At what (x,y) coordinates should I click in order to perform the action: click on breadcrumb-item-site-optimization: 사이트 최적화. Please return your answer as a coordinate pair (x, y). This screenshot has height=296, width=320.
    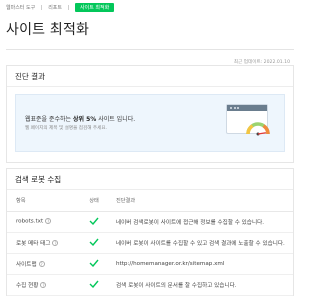
    Looking at the image, I should click on (95, 7).